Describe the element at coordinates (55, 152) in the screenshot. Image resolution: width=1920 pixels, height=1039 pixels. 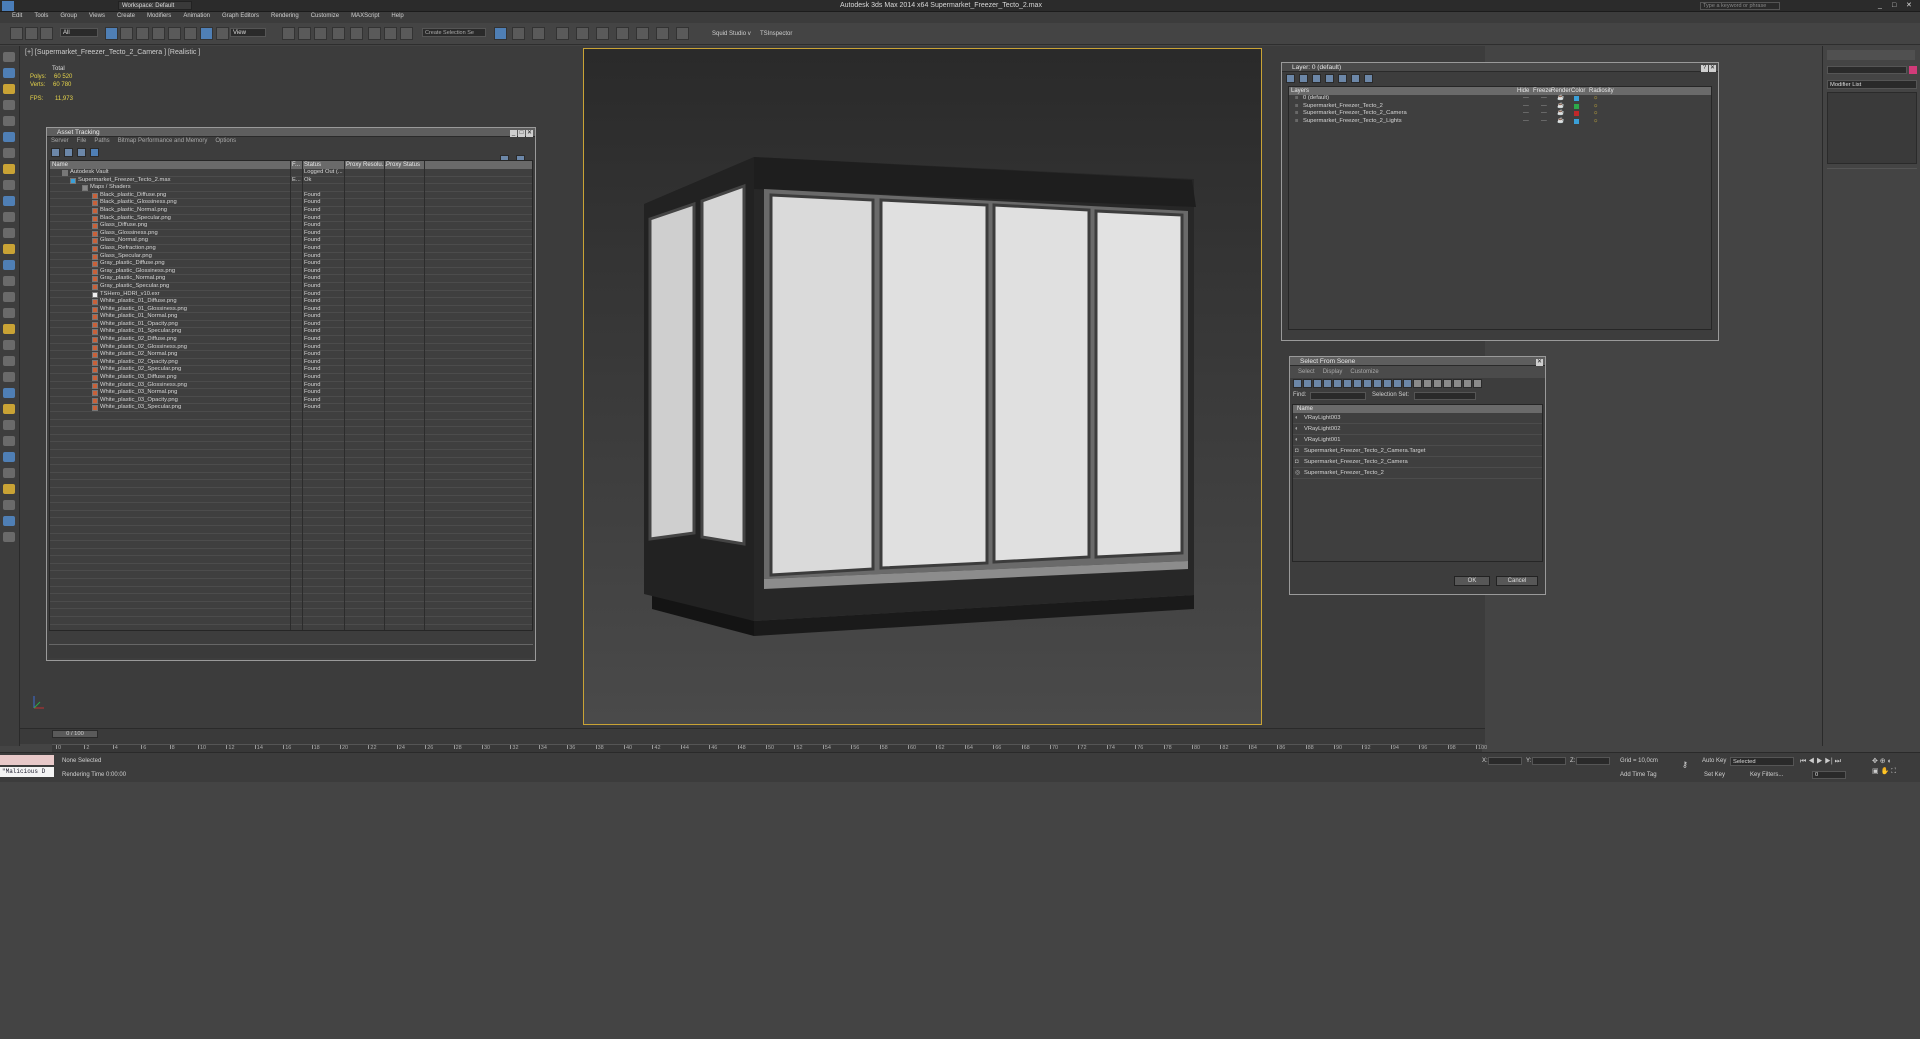
I see `refresh-icon` at that location.